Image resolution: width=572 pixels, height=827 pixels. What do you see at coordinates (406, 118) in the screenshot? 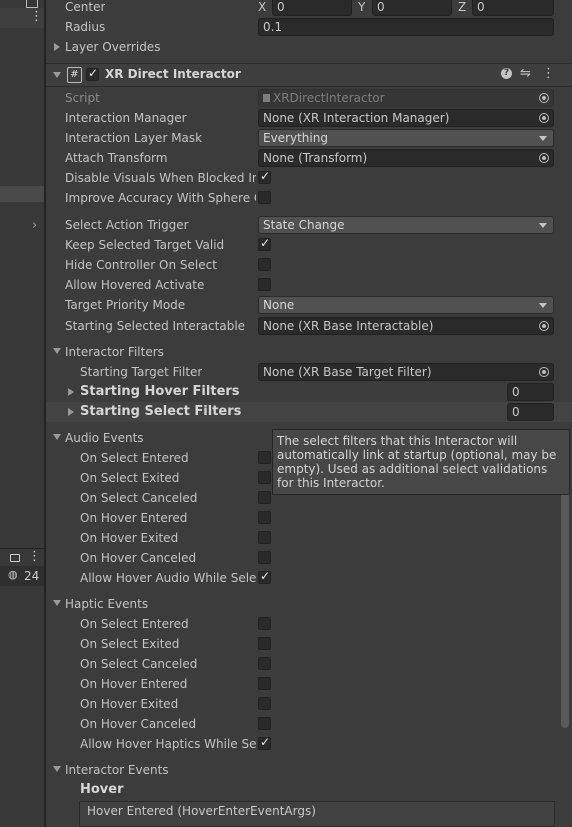
I see `interaction-manager-field: None (XR Interaction Manager)` at bounding box center [406, 118].